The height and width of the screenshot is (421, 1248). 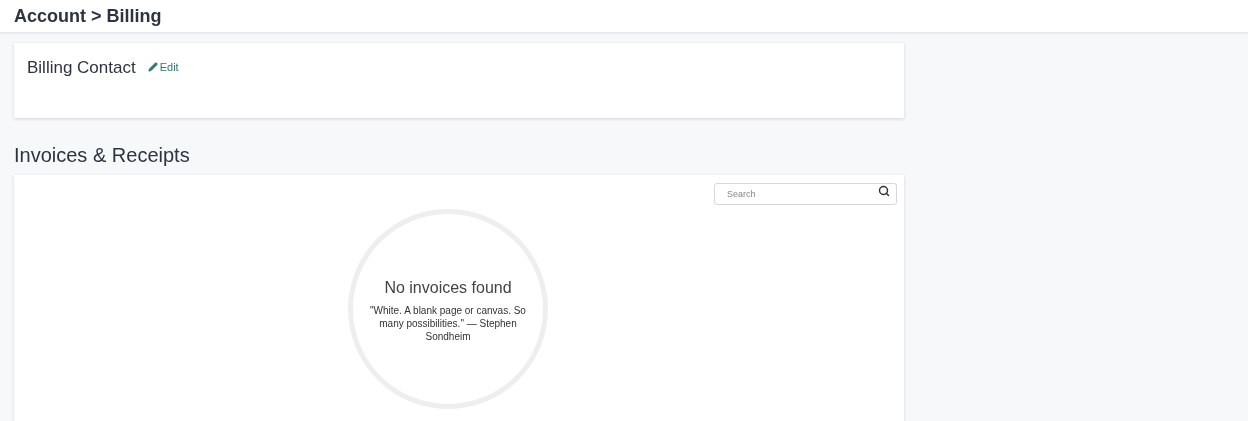 I want to click on empty-title: No invoices found, so click(x=448, y=287).